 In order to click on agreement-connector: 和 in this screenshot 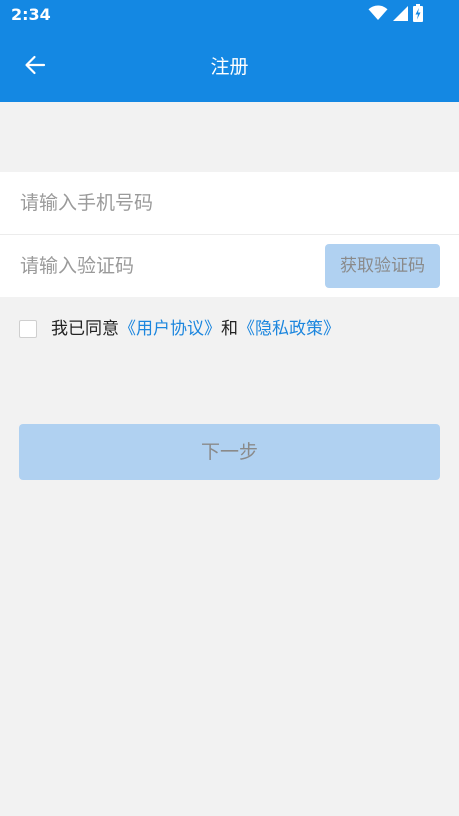, I will do `click(229, 329)`.